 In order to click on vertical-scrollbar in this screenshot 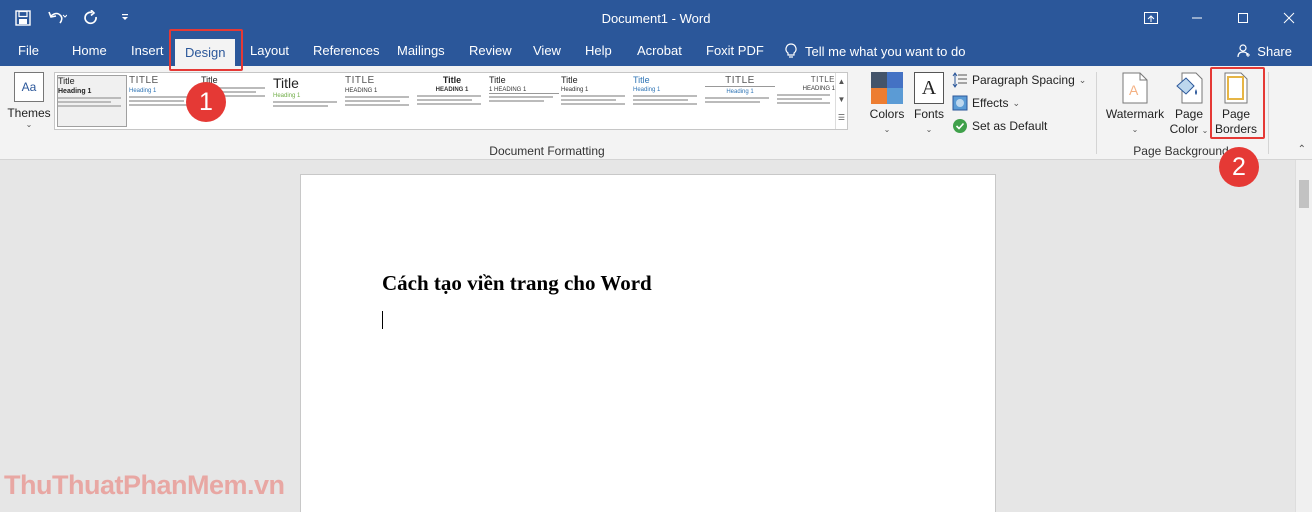, I will do `click(1303, 336)`.